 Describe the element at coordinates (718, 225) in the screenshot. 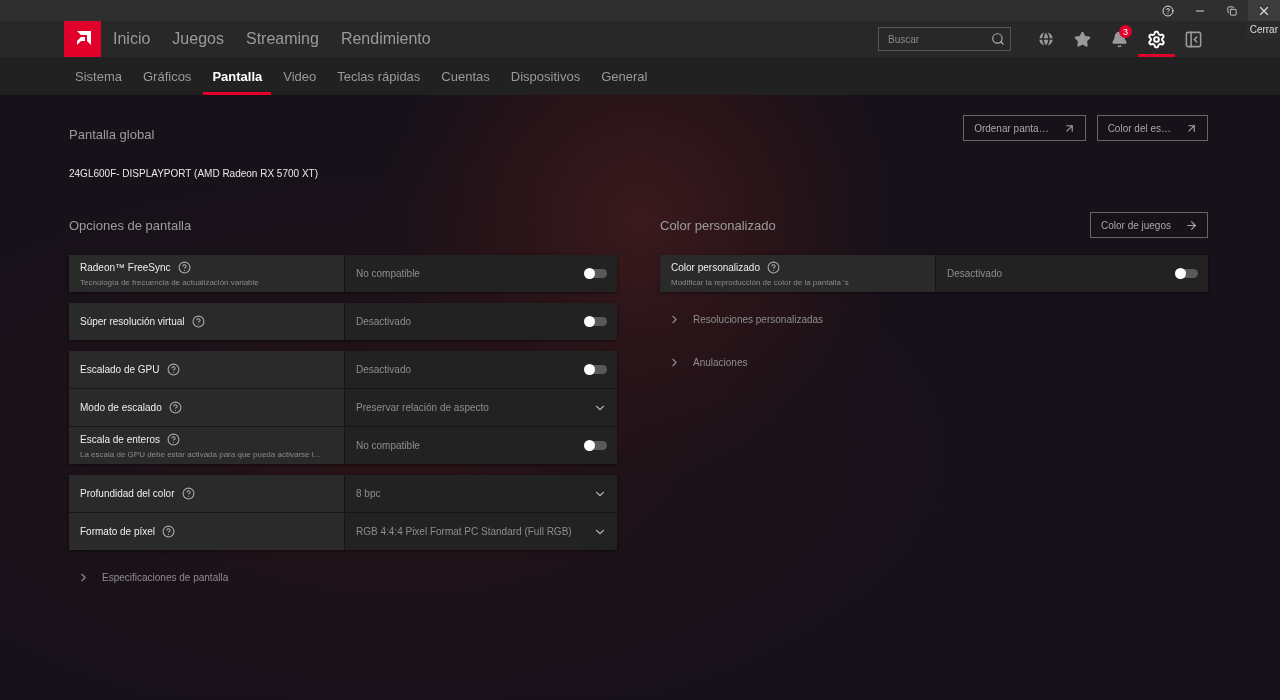

I see `section-heading: Color personalizado` at that location.